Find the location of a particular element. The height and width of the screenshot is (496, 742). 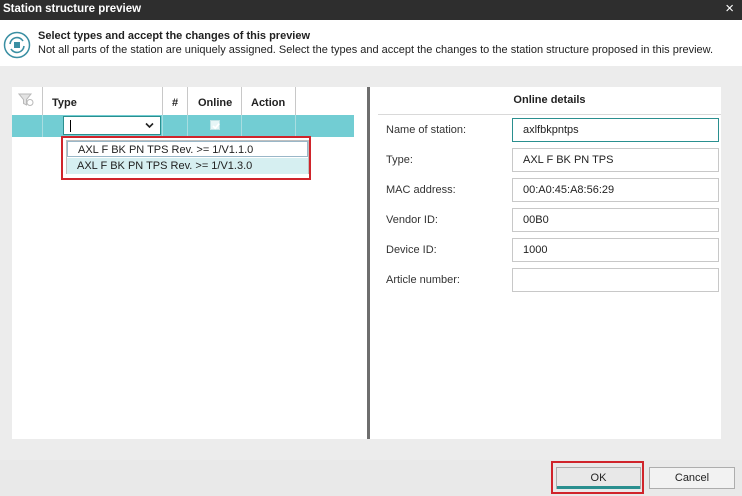

cancel-button-label: Cancel is located at coordinates (692, 478).